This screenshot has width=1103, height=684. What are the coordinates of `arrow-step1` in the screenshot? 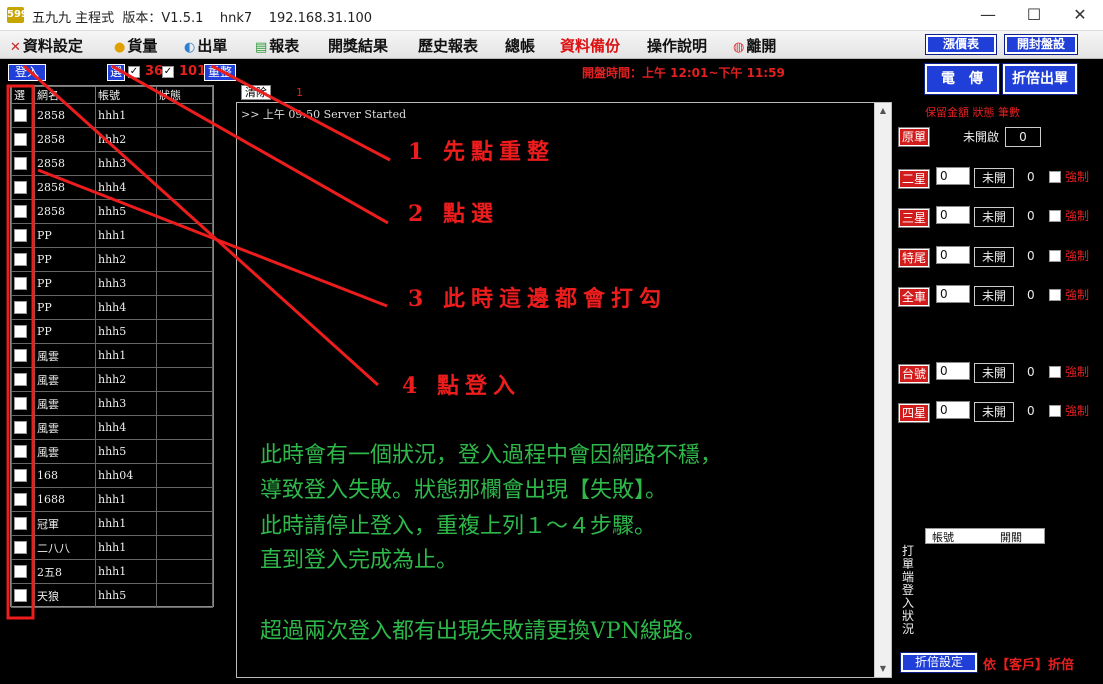 It's located at (301, 113).